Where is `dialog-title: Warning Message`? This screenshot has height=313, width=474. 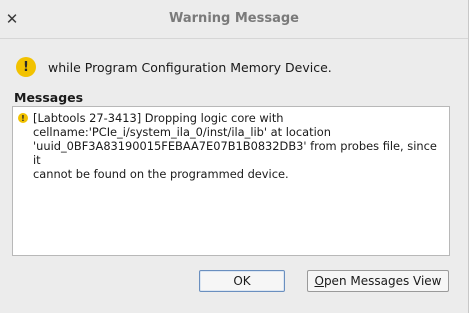
dialog-title: Warning Message is located at coordinates (234, 18).